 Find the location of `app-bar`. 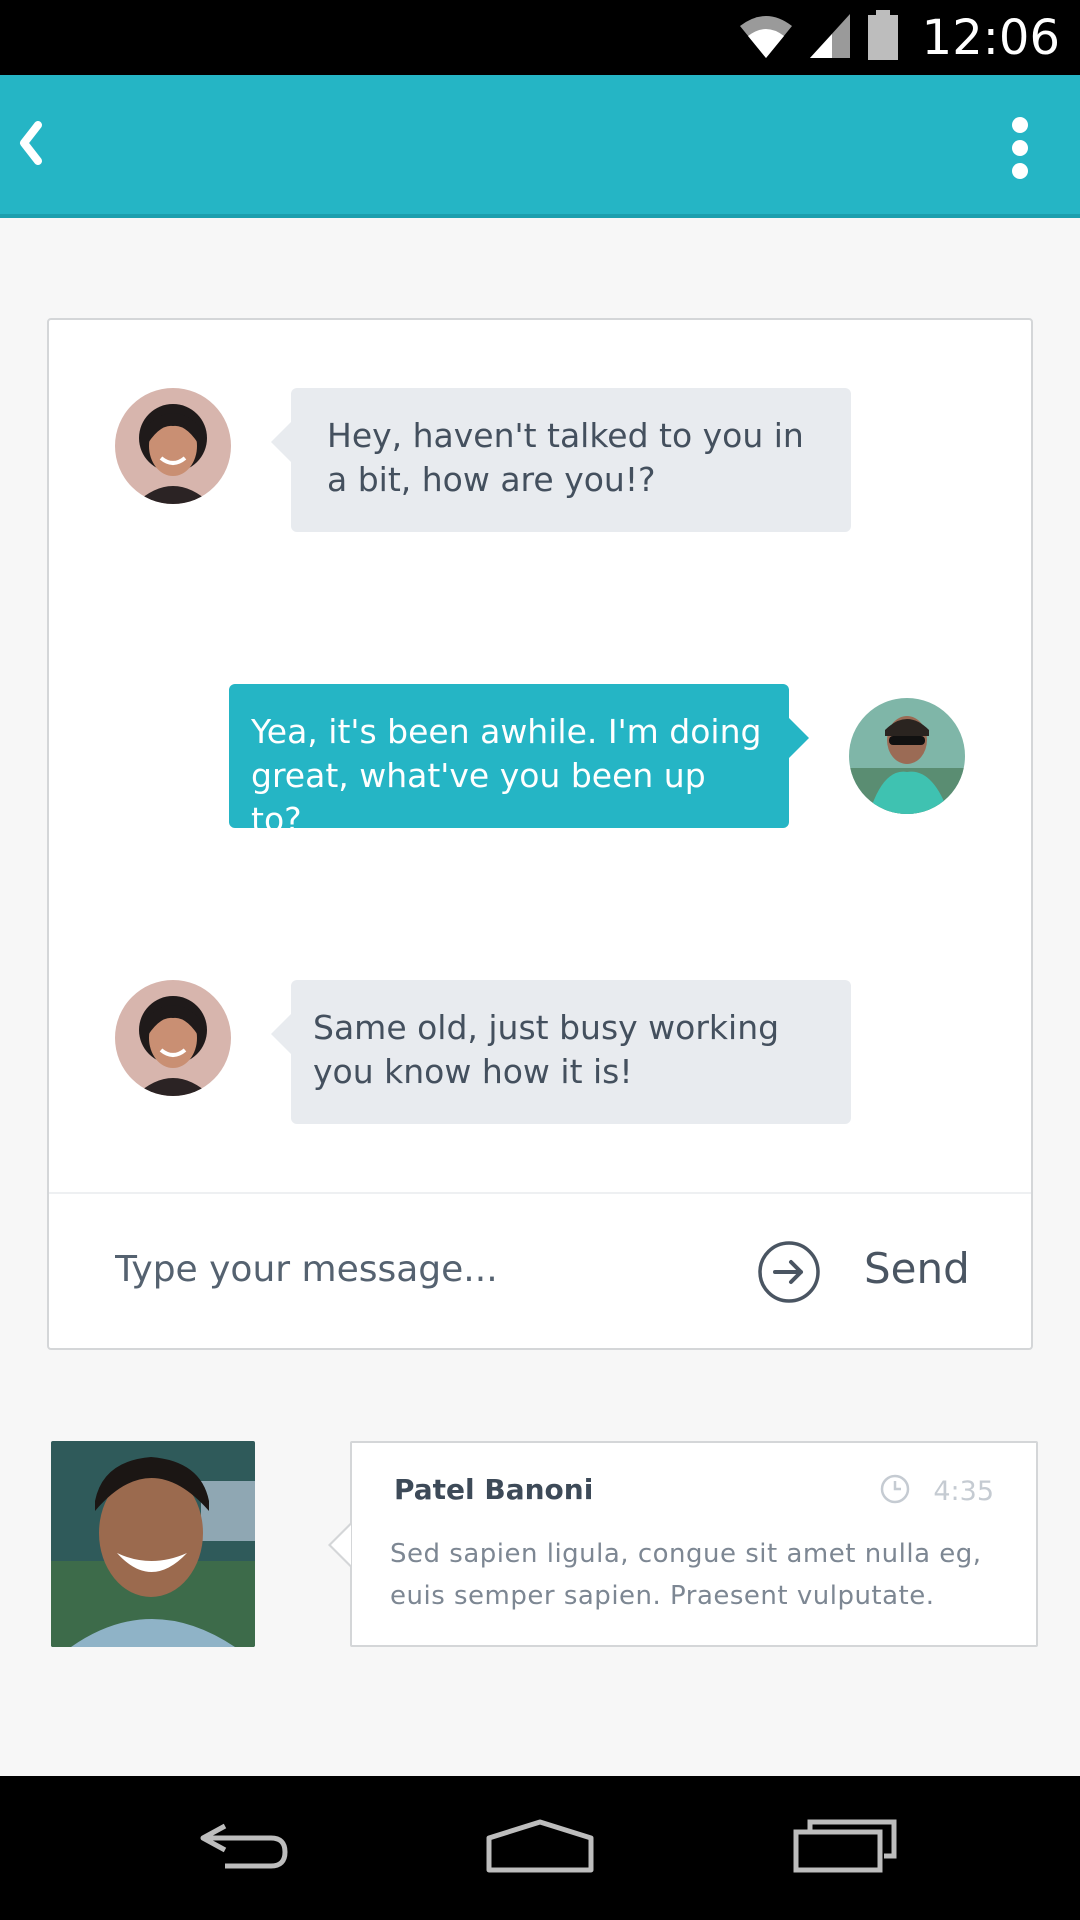

app-bar is located at coordinates (540, 146).